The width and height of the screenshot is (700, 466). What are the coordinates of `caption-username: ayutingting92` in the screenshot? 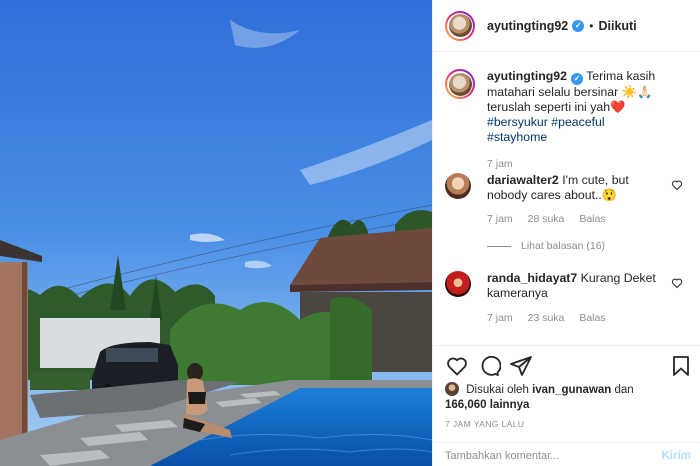 It's located at (527, 76).